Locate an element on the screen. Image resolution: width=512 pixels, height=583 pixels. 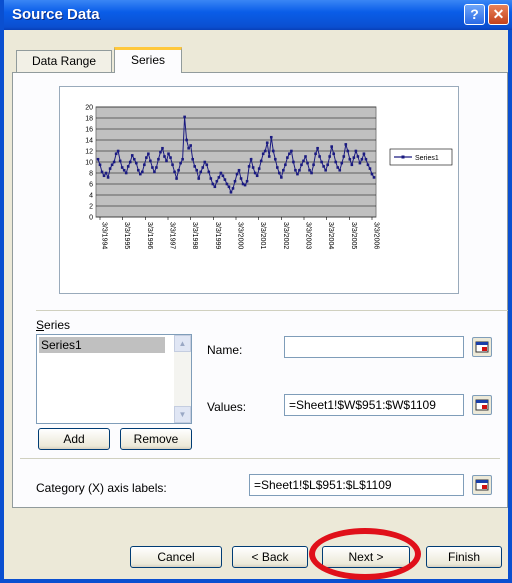
x-tick-label: 3/3/1995 is located at coordinates (126, 235).